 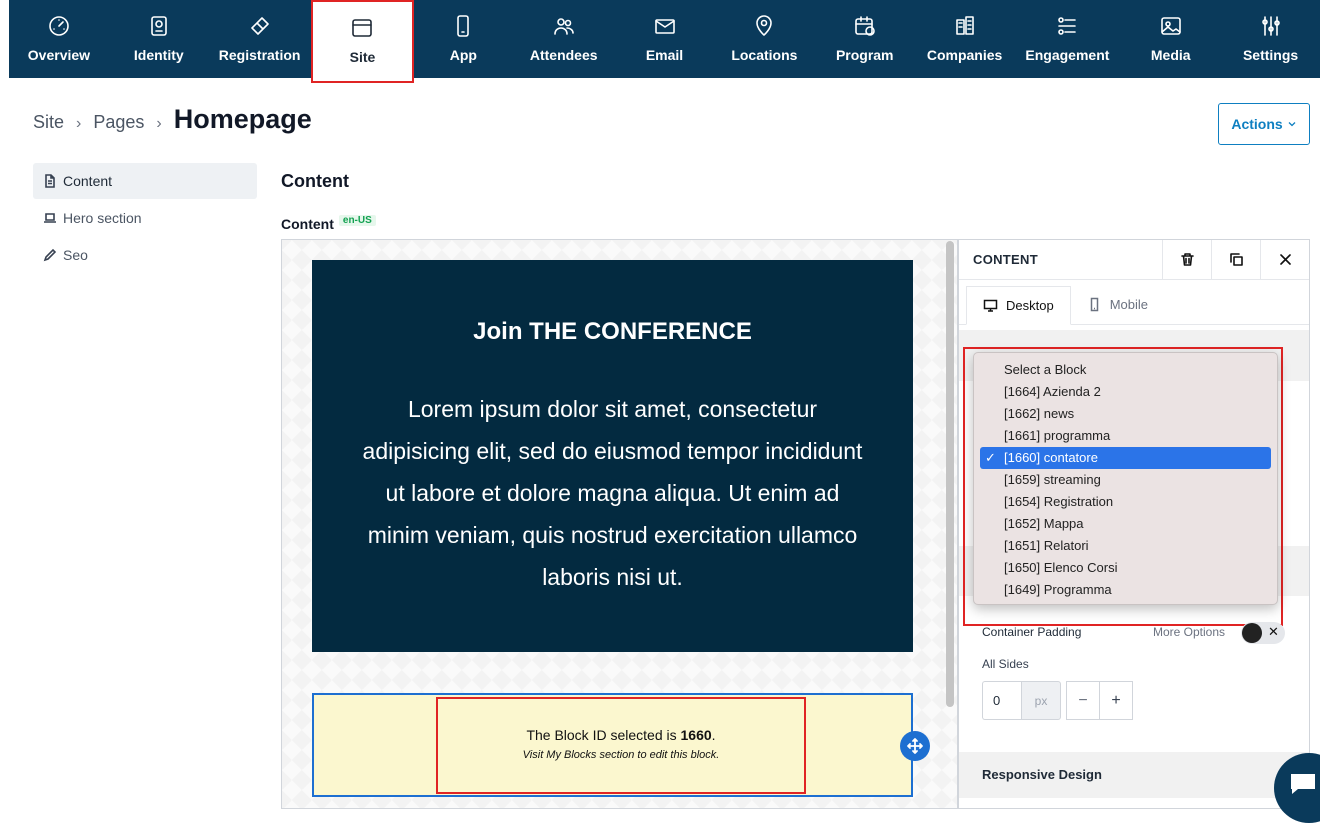 I want to click on delete-button, so click(x=1186, y=259).